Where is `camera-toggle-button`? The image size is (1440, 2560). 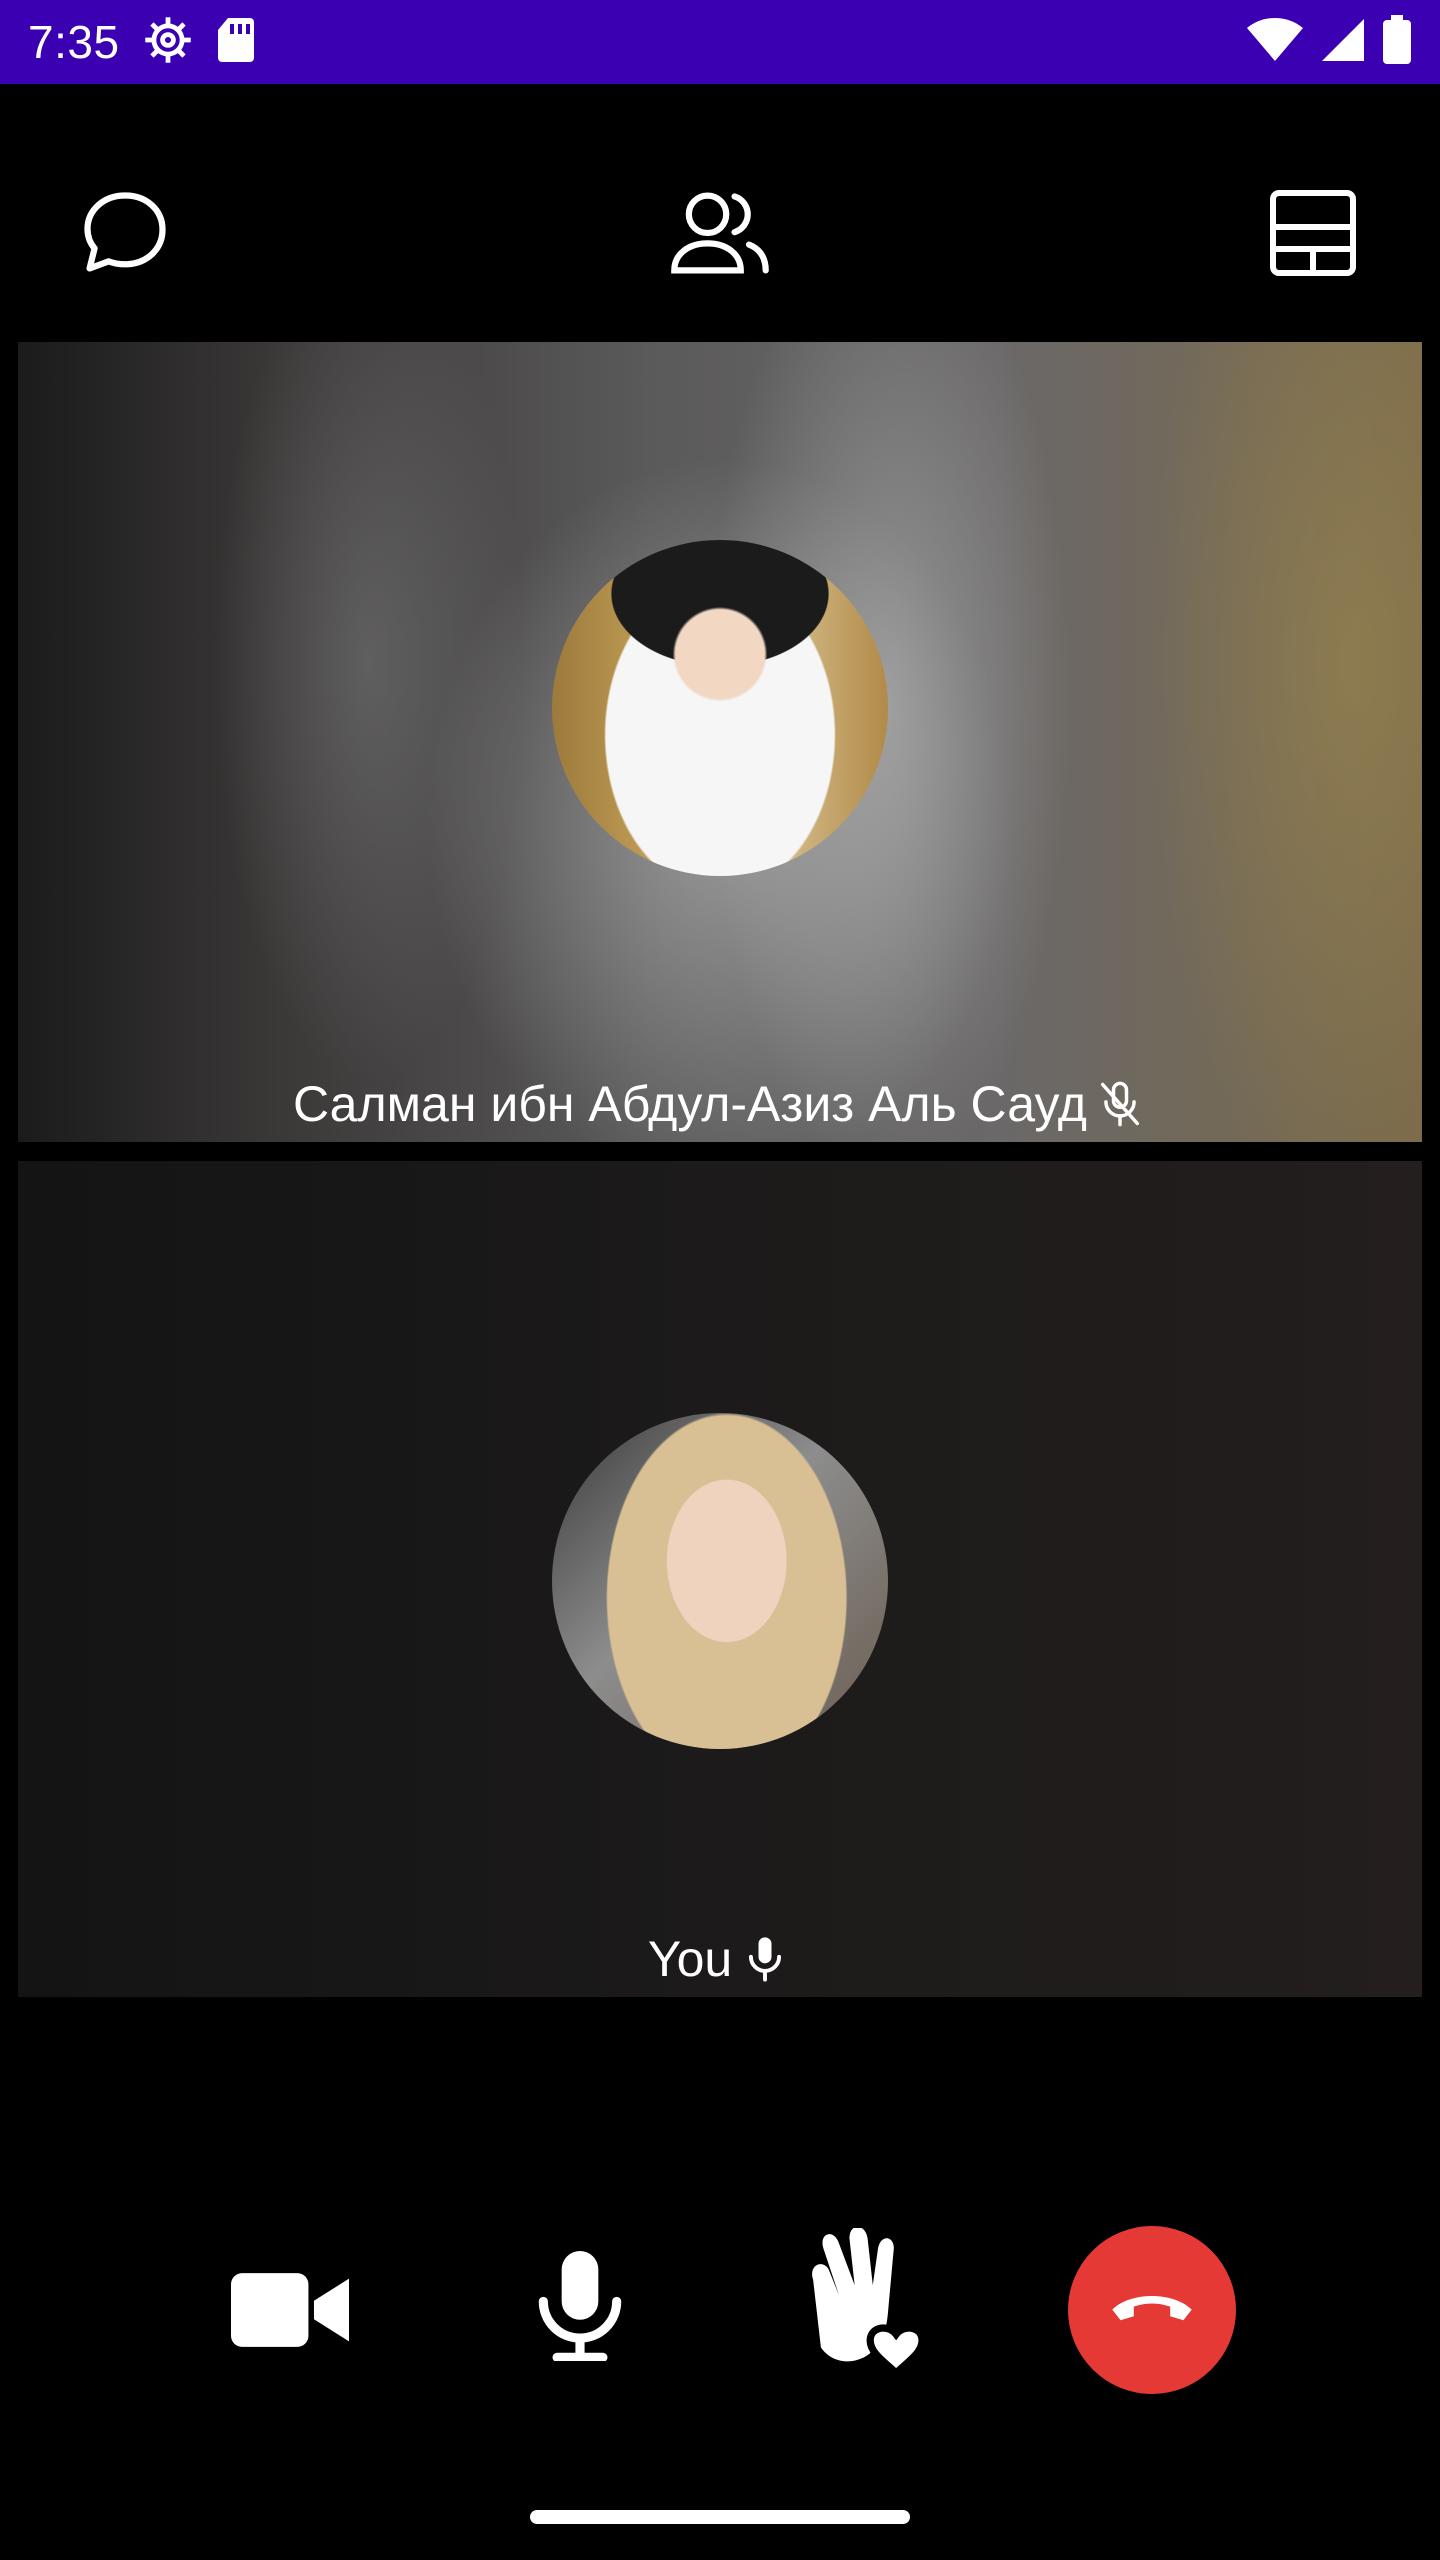 camera-toggle-button is located at coordinates (290, 2312).